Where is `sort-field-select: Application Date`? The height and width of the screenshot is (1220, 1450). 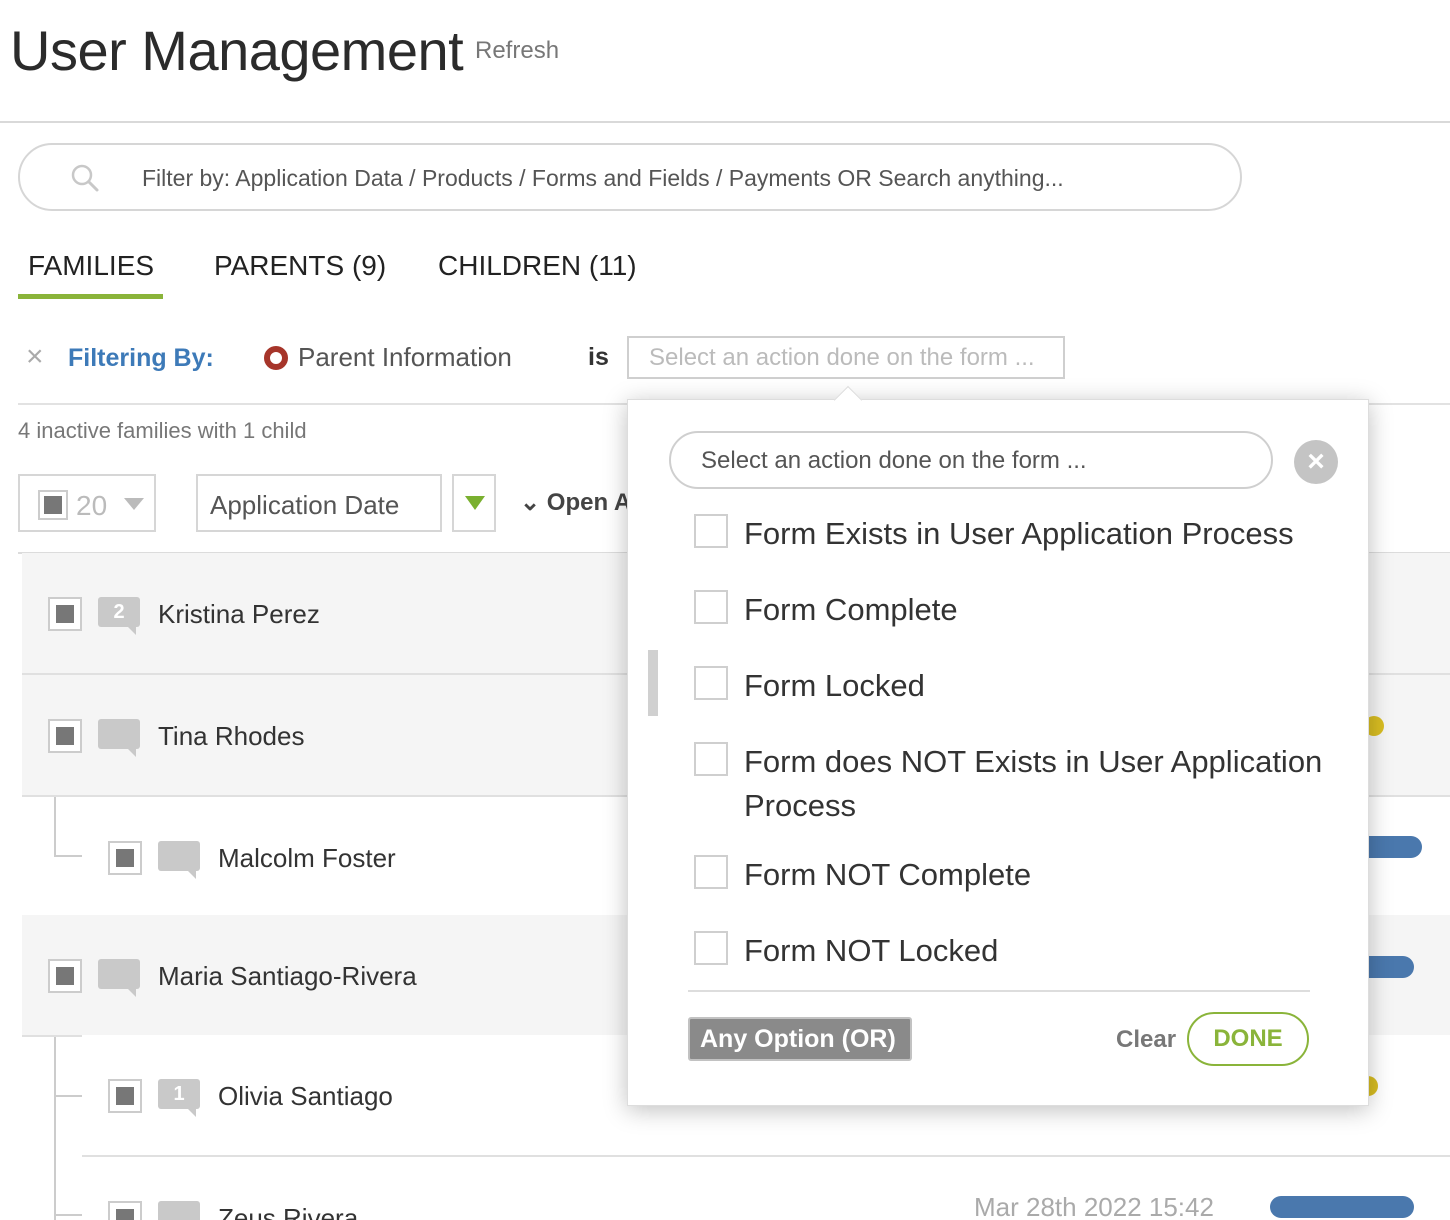 sort-field-select: Application Date is located at coordinates (319, 503).